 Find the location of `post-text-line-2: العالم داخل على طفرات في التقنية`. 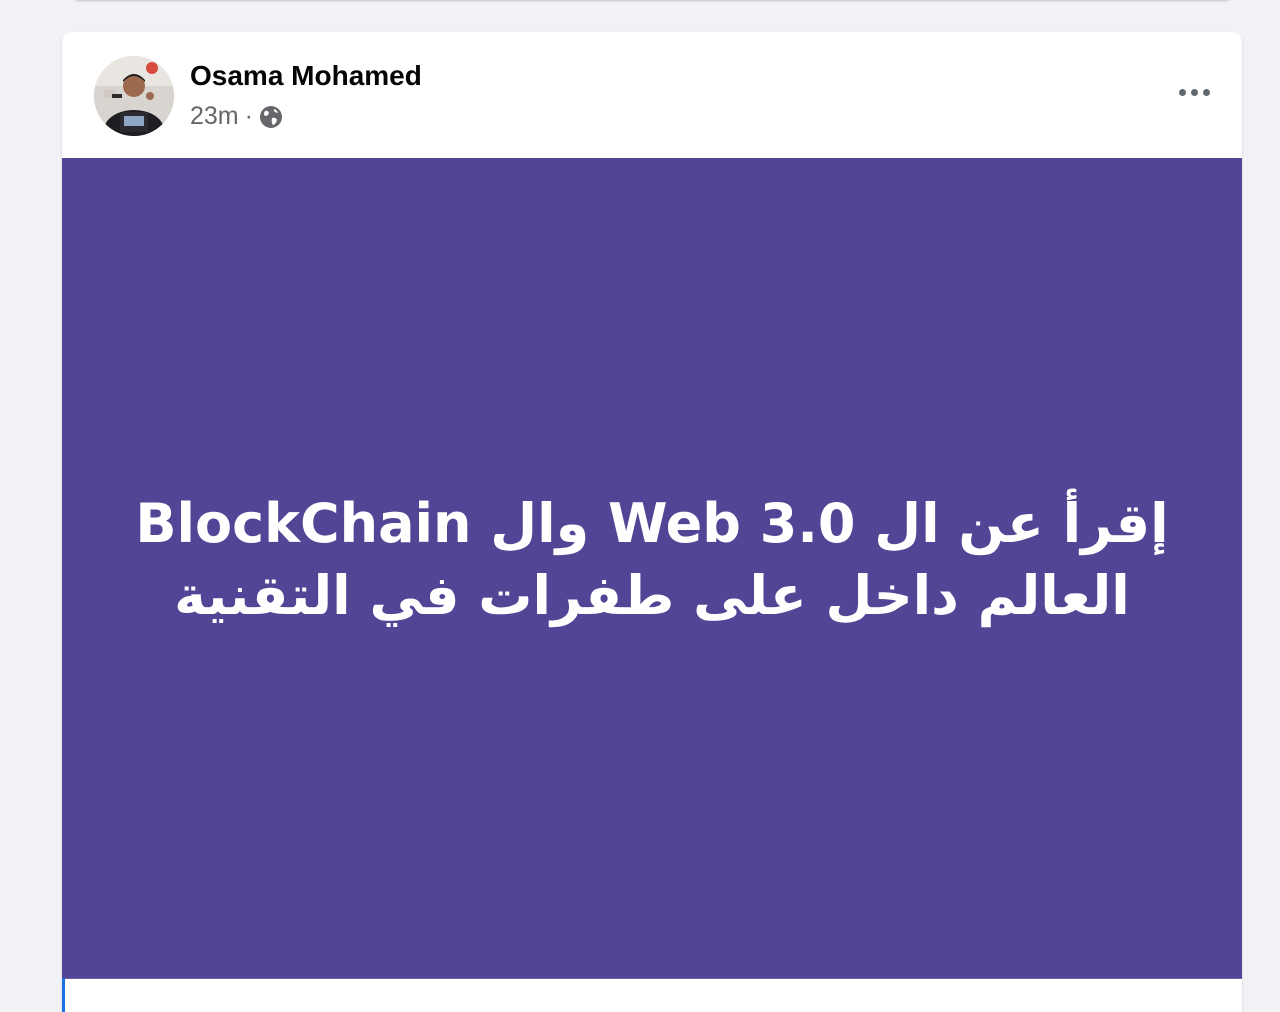

post-text-line-2: العالم داخل على طفرات في التقنية is located at coordinates (652, 595).